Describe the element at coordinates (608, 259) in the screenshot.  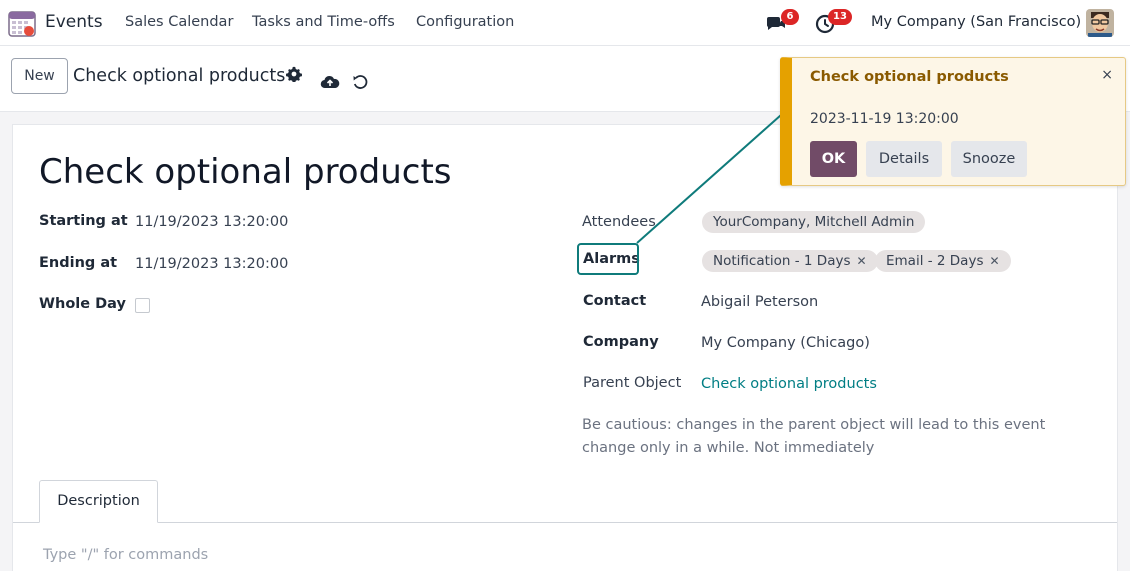
I see `alarms-highlight-box` at that location.